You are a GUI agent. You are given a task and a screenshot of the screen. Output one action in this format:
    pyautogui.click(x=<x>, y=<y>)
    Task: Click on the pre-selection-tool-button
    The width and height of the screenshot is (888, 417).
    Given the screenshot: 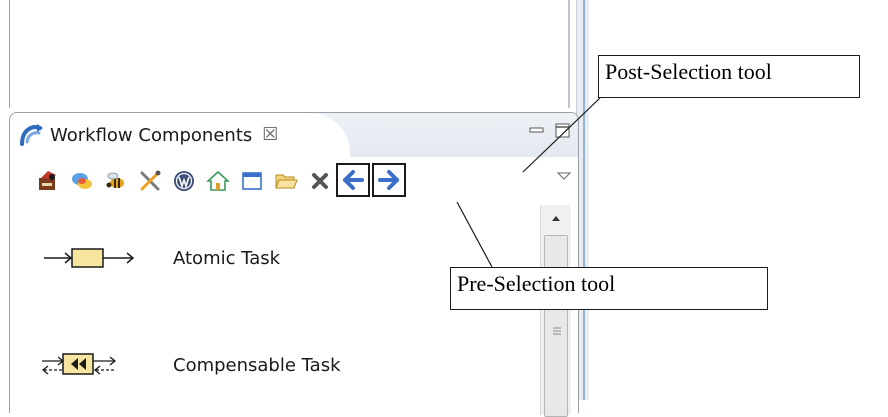 What is the action you would take?
    pyautogui.click(x=353, y=180)
    